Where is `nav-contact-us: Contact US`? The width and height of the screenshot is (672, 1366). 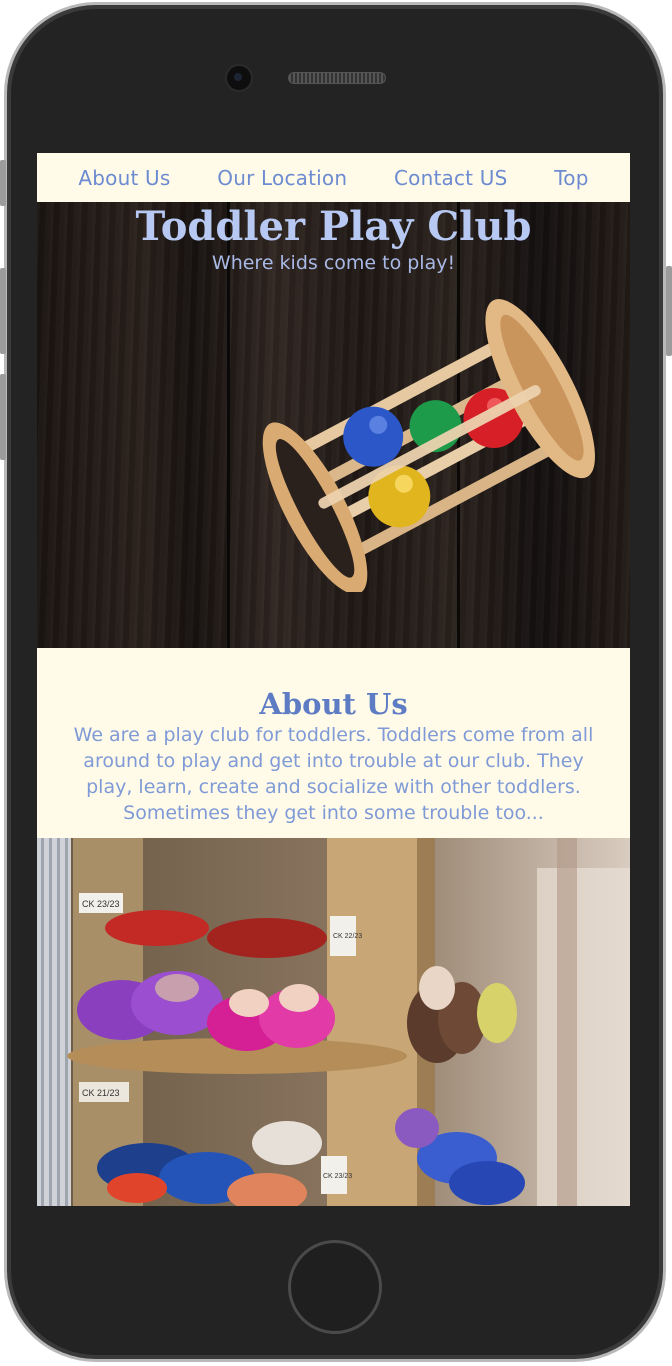
nav-contact-us: Contact US is located at coordinates (451, 178).